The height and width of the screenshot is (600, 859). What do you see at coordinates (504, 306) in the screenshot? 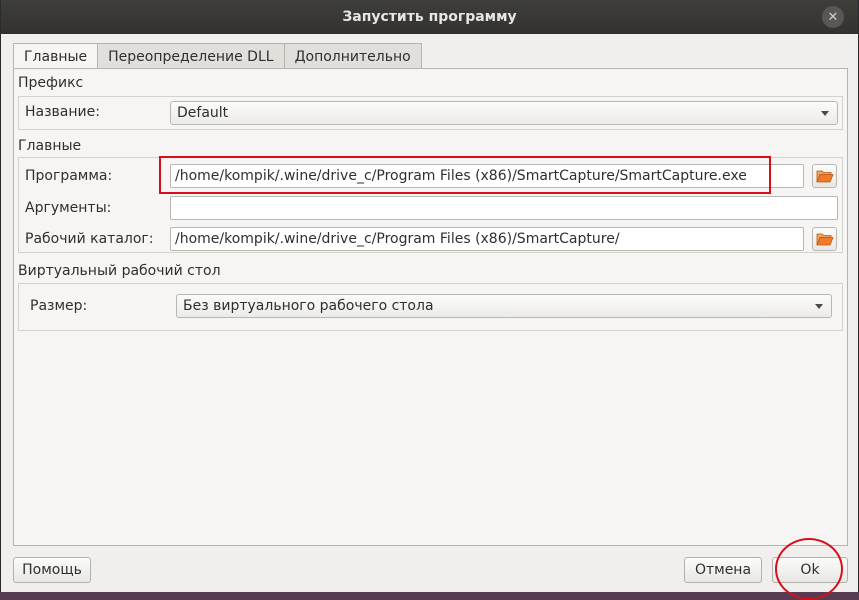
I see `size-select: Без виртуального рабочего стола` at bounding box center [504, 306].